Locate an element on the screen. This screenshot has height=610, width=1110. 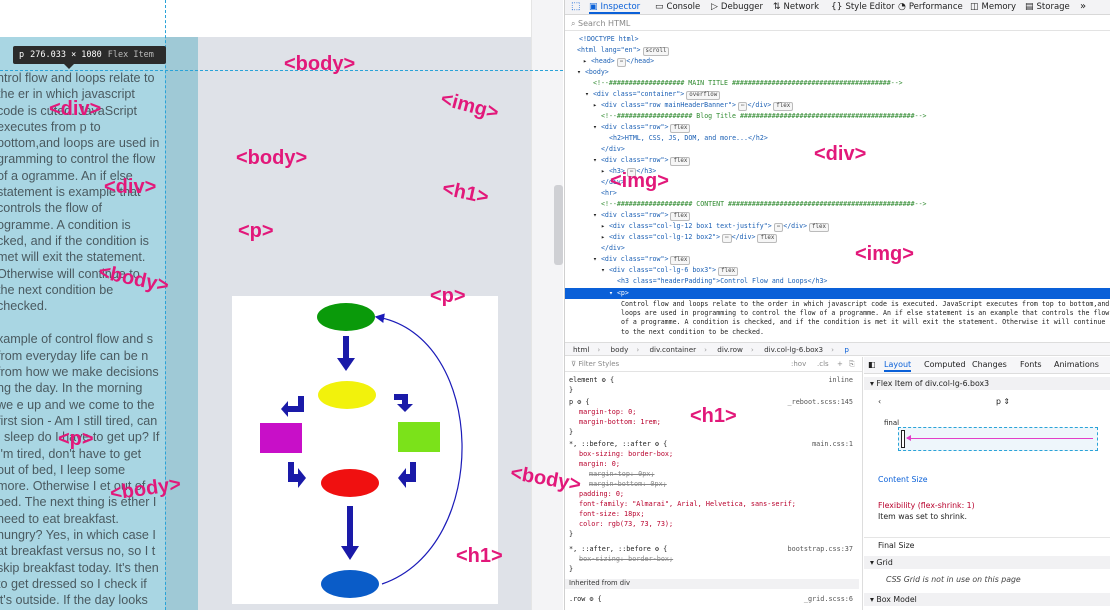
rule-universal-bootstrap: *, ::after, ::before ⚙ {bootstrap.css:37 is located at coordinates (714, 550).